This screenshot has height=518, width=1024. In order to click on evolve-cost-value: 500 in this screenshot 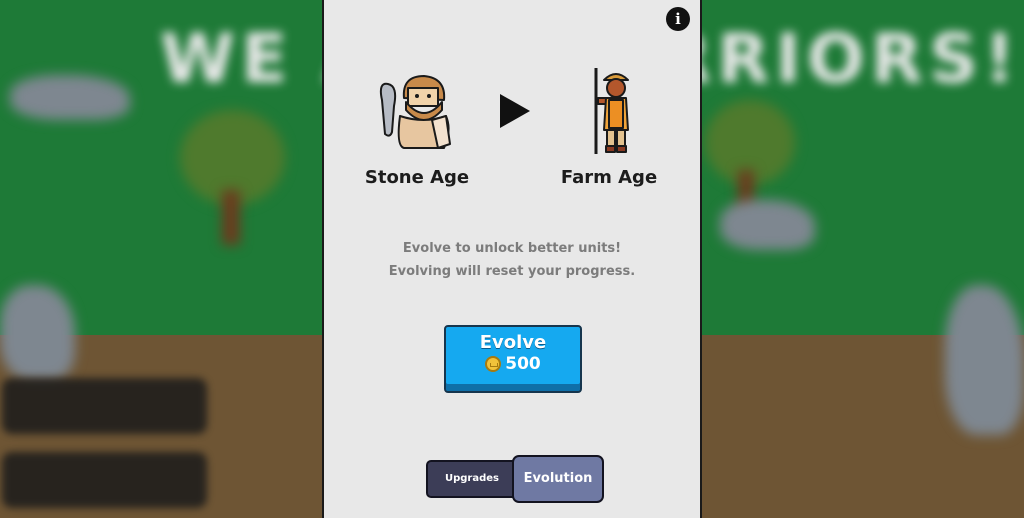, I will do `click(523, 364)`.